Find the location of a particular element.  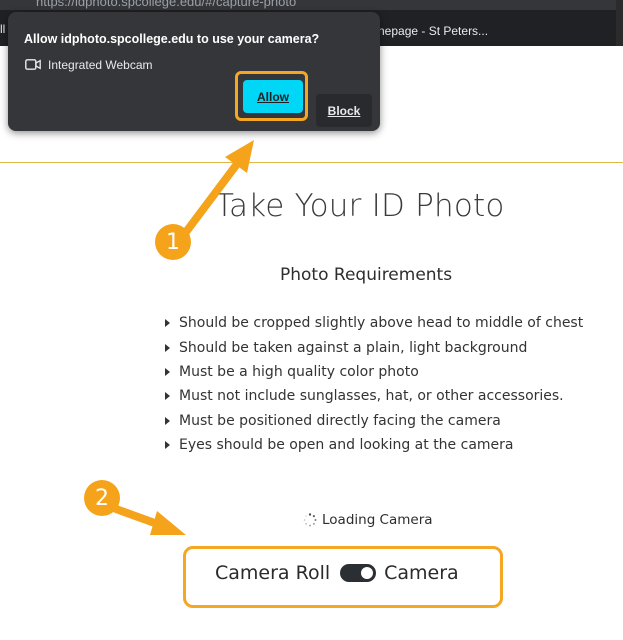

header-divider is located at coordinates (311, 162).